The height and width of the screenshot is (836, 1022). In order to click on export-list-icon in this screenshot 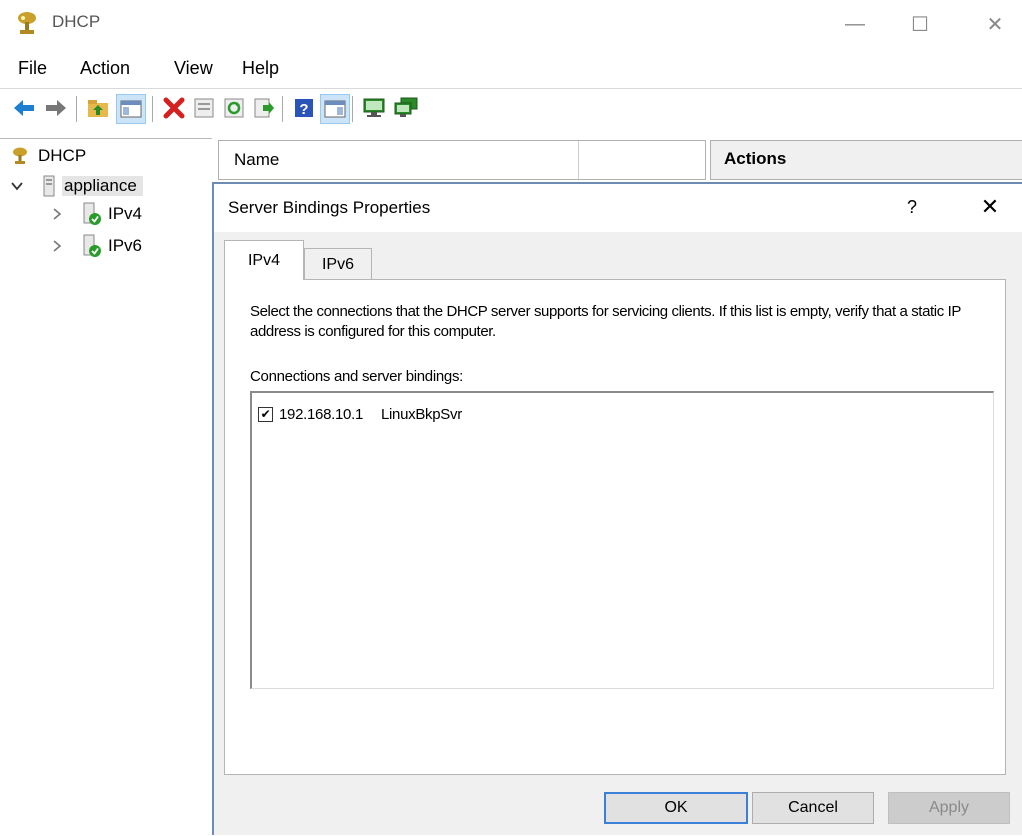, I will do `click(264, 108)`.